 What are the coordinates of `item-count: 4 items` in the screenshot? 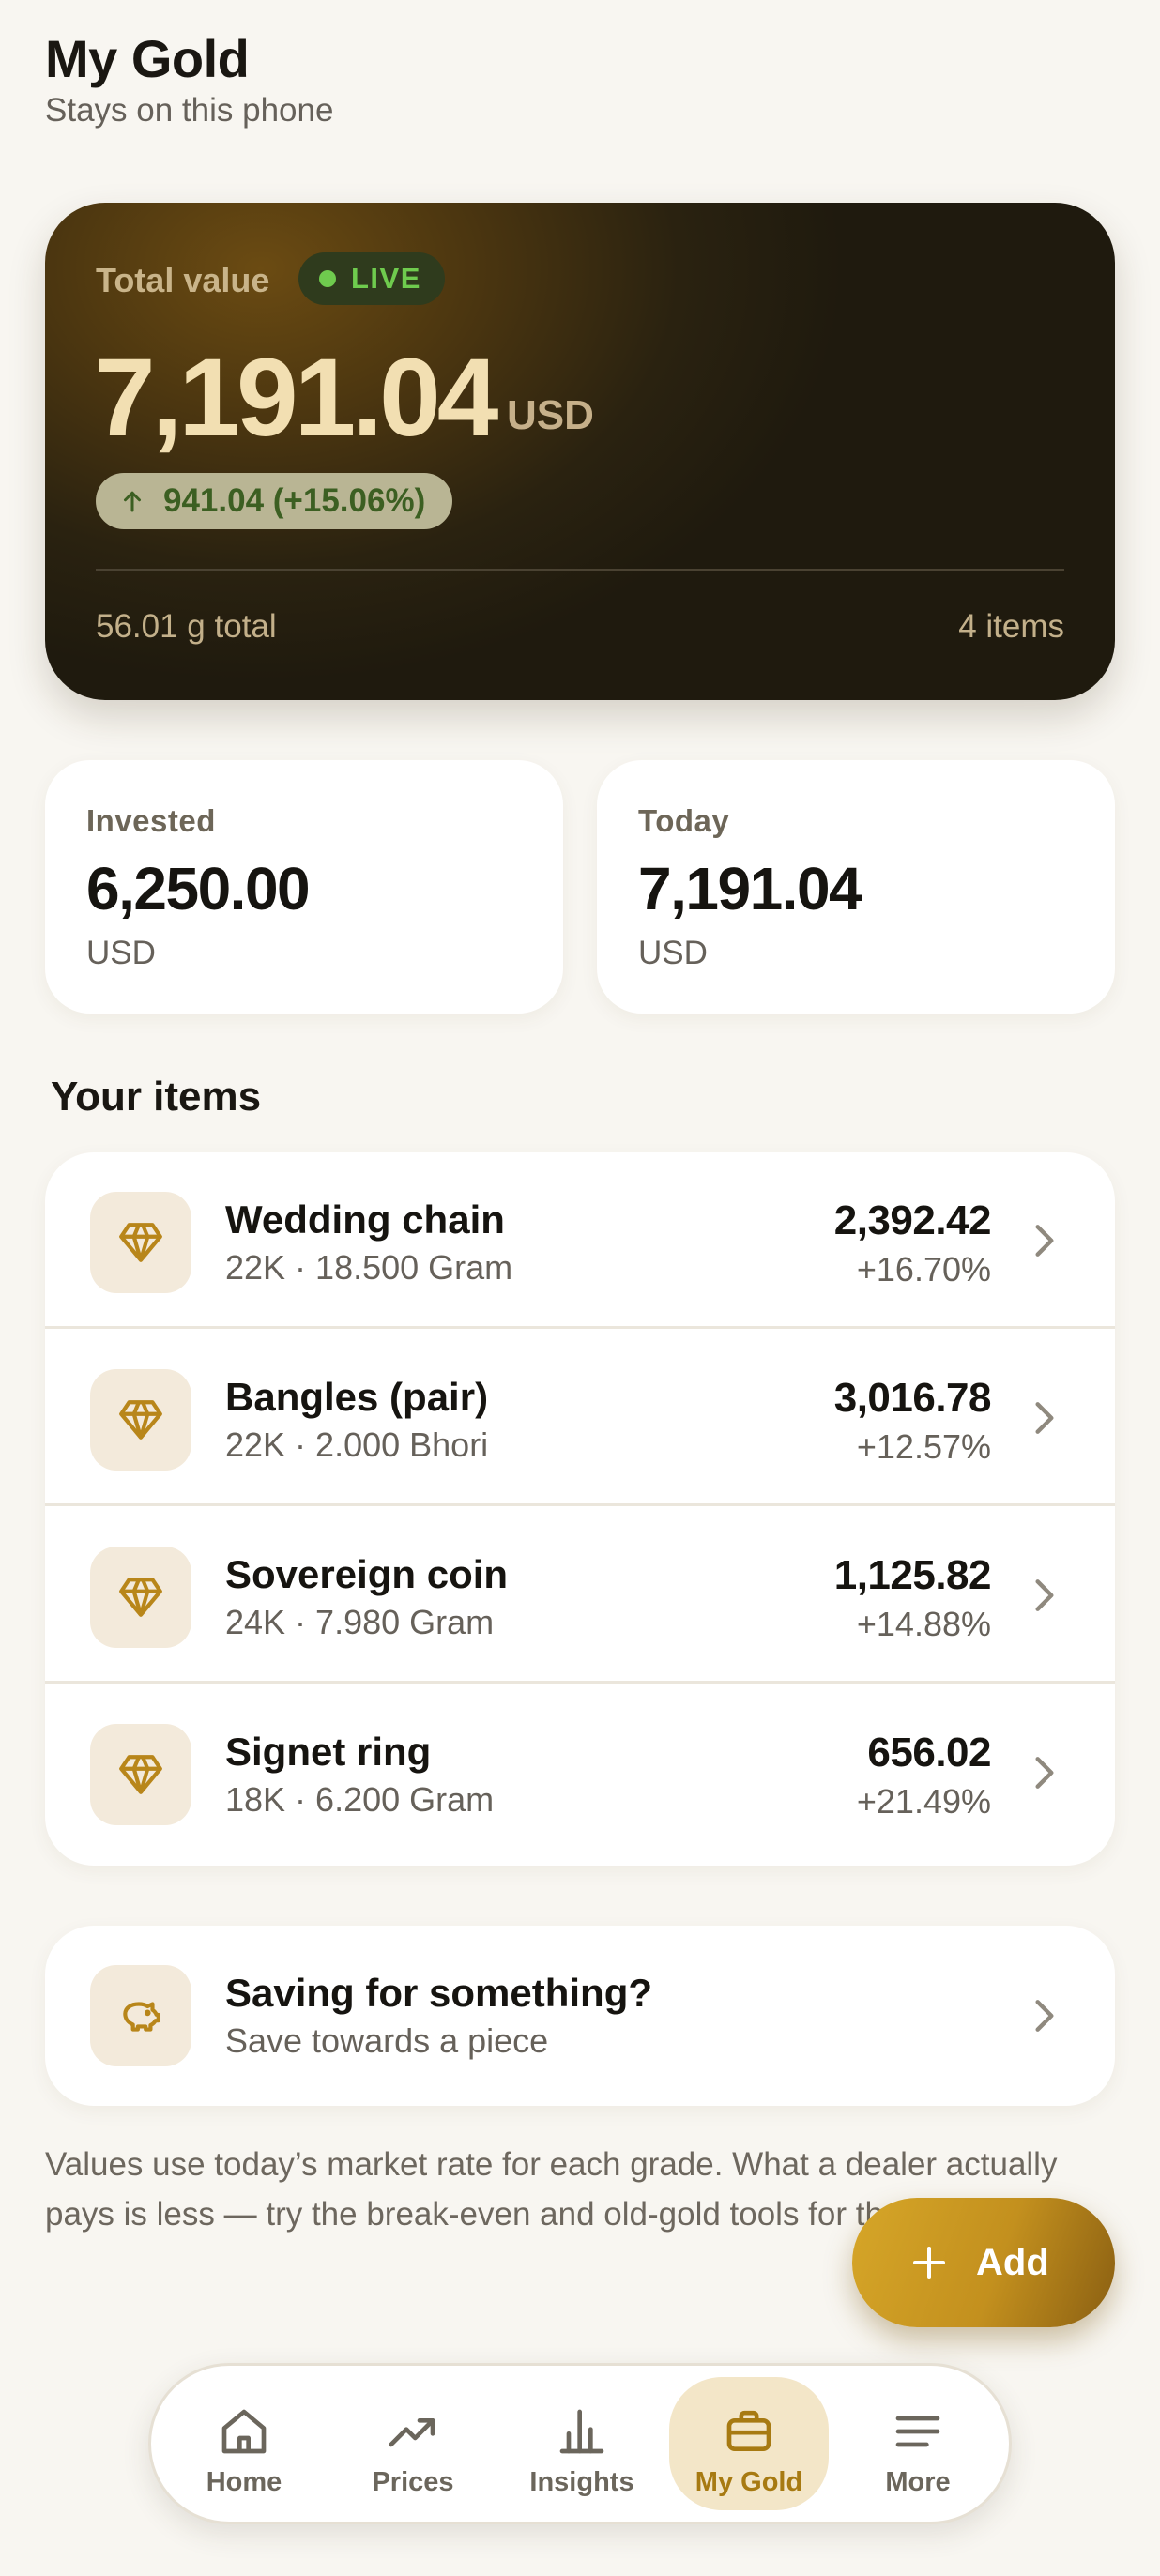 It's located at (1011, 626).